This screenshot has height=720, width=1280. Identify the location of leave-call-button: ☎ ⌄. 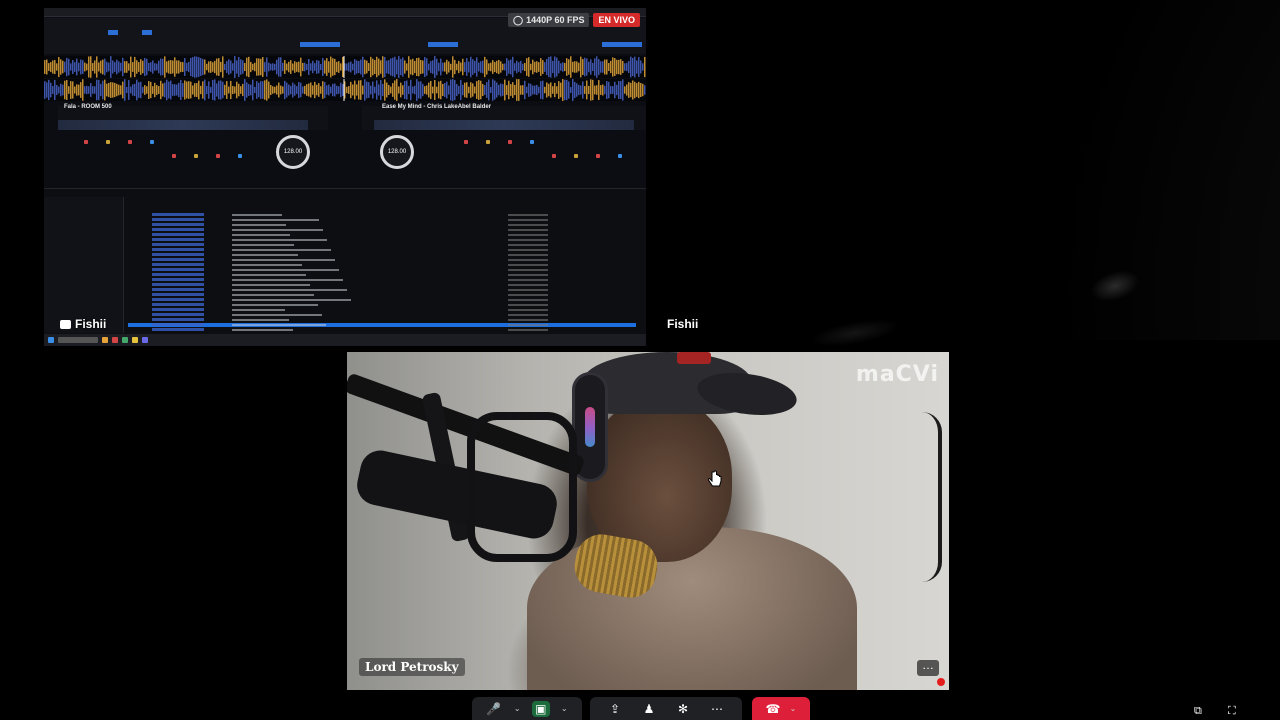
(781, 708).